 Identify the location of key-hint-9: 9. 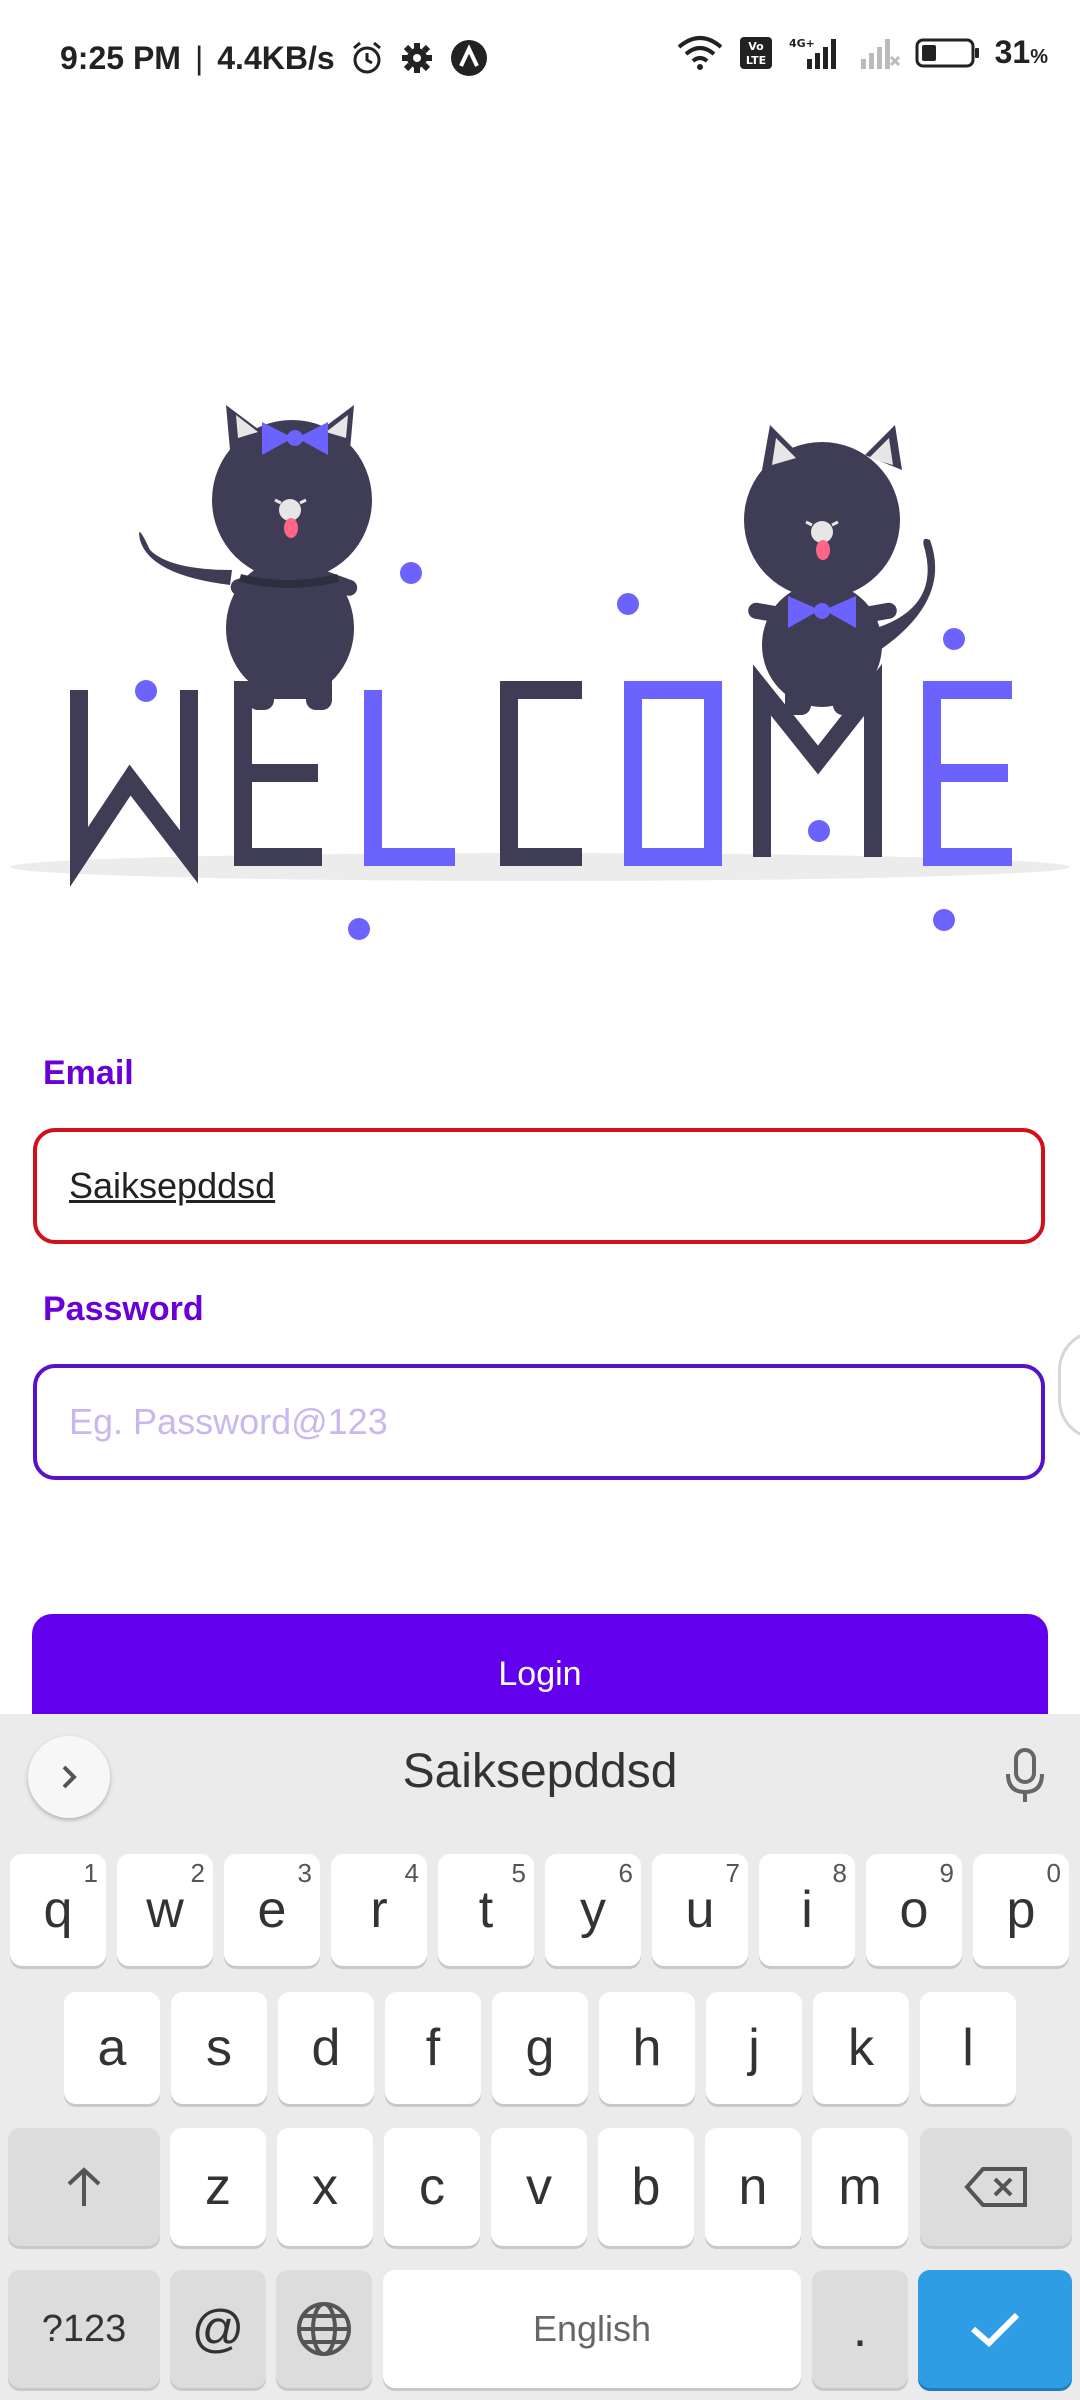
(946, 1873).